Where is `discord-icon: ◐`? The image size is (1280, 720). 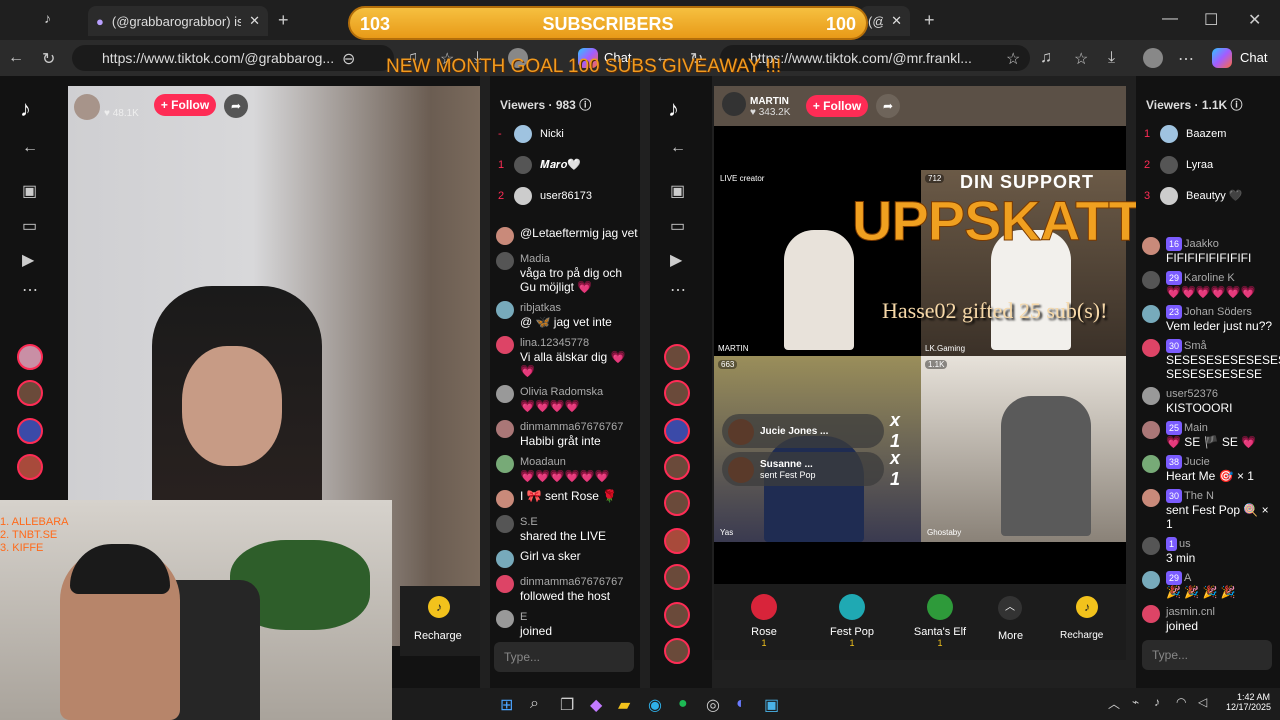 discord-icon: ◐ is located at coordinates (741, 704).